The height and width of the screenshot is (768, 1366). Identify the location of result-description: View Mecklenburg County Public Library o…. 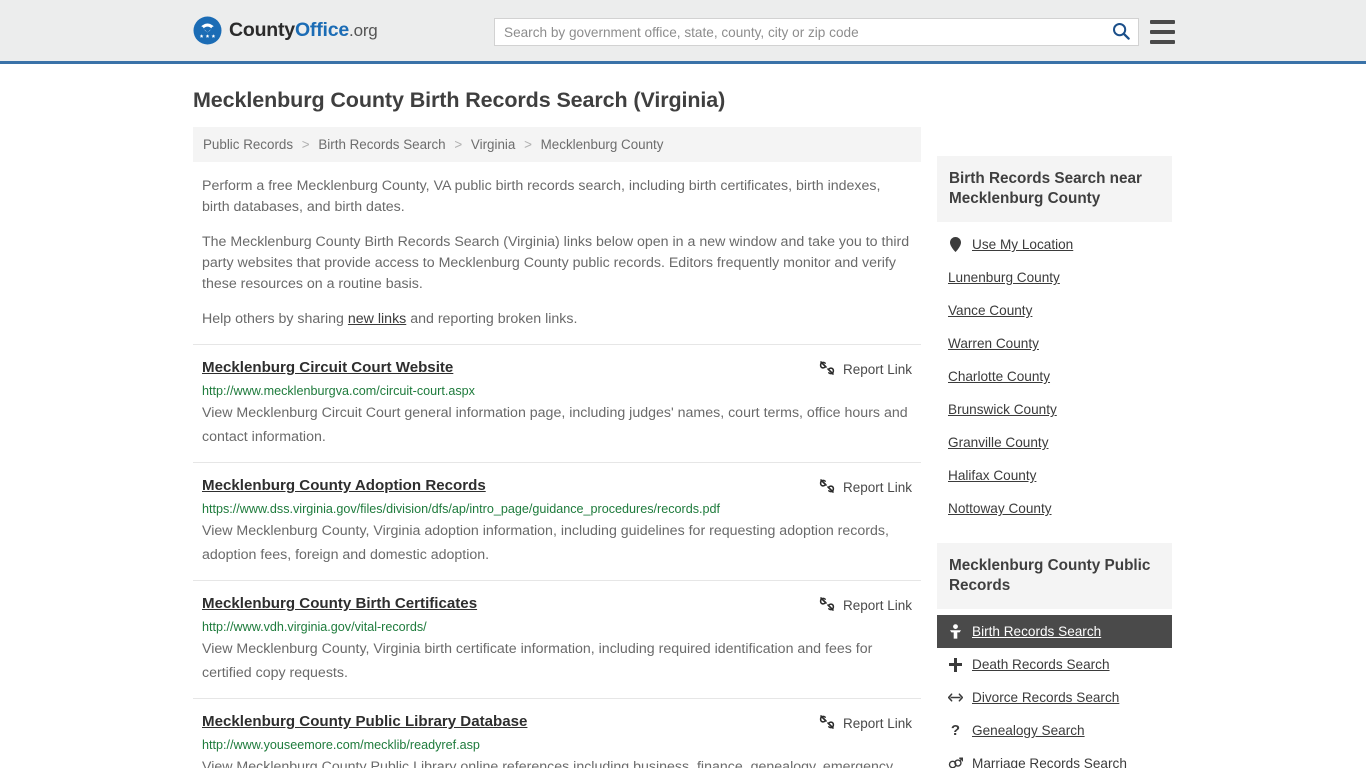
(548, 763).